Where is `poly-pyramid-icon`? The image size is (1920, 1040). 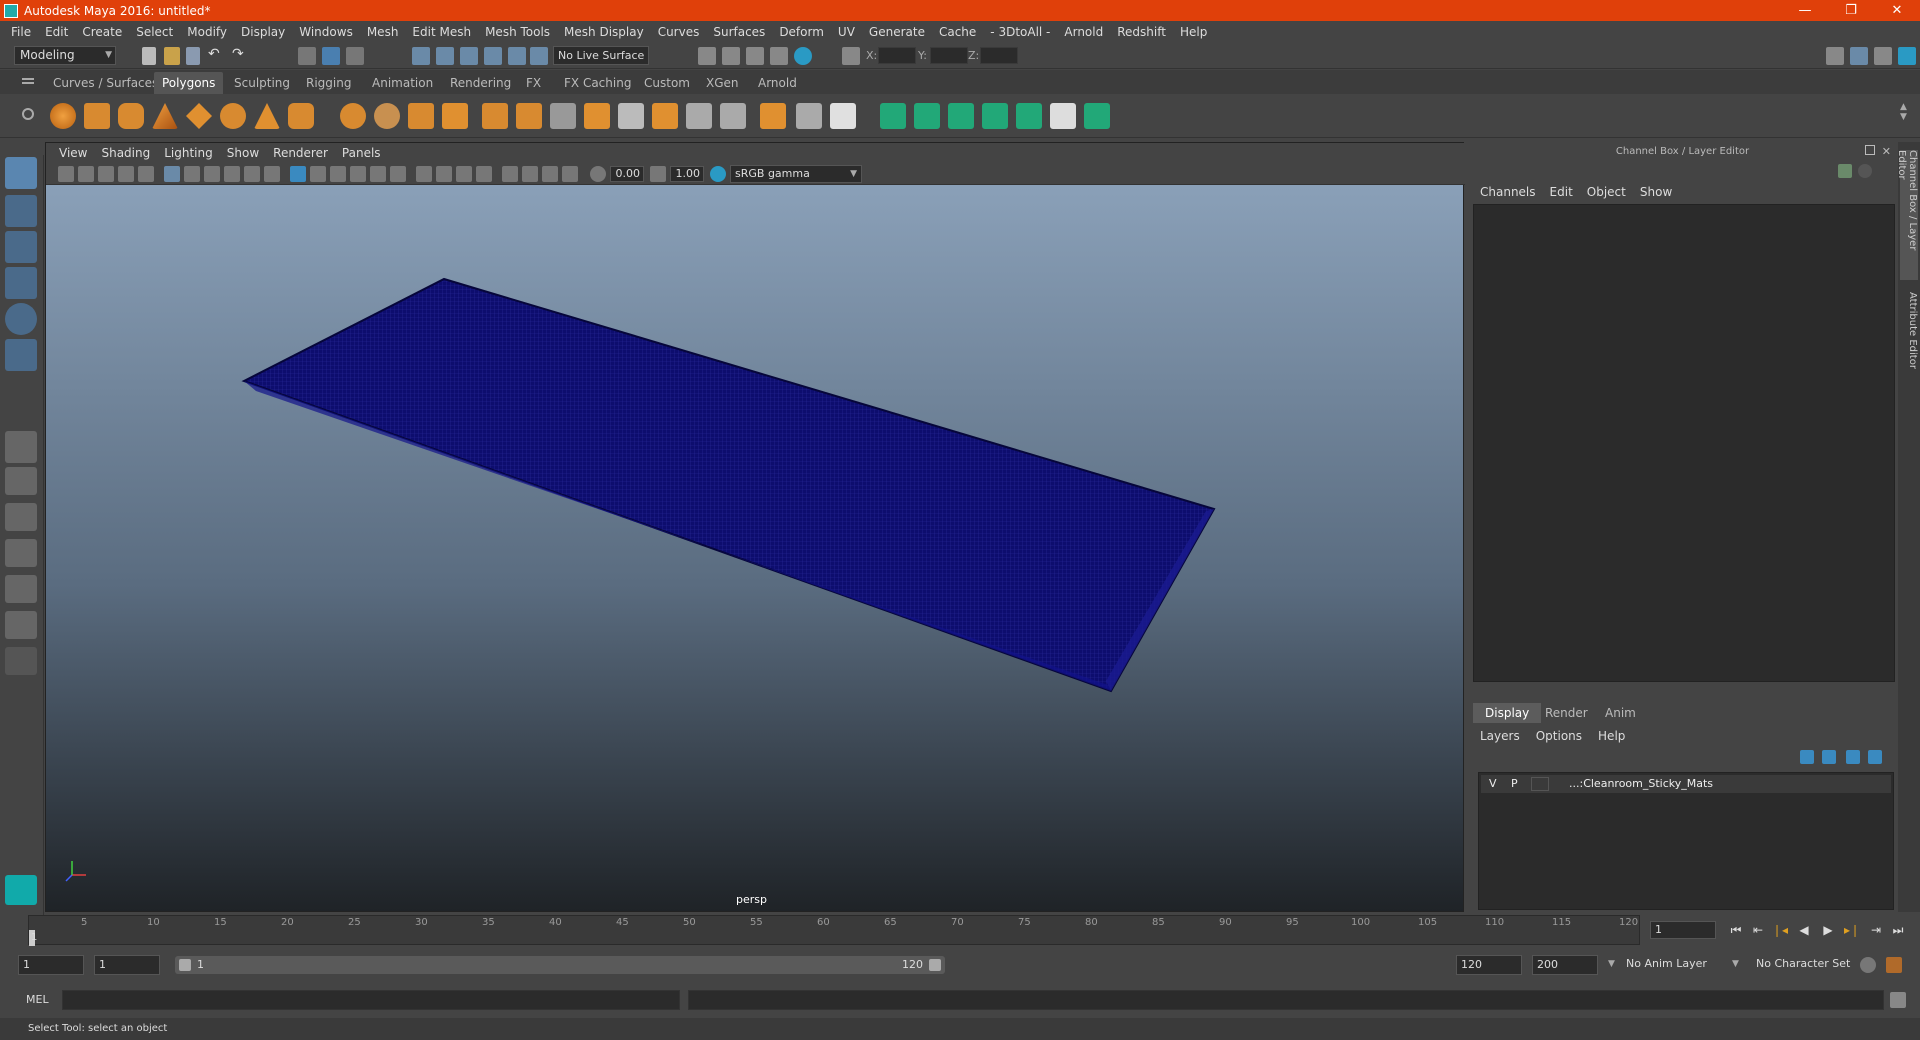 poly-pyramid-icon is located at coordinates (267, 116).